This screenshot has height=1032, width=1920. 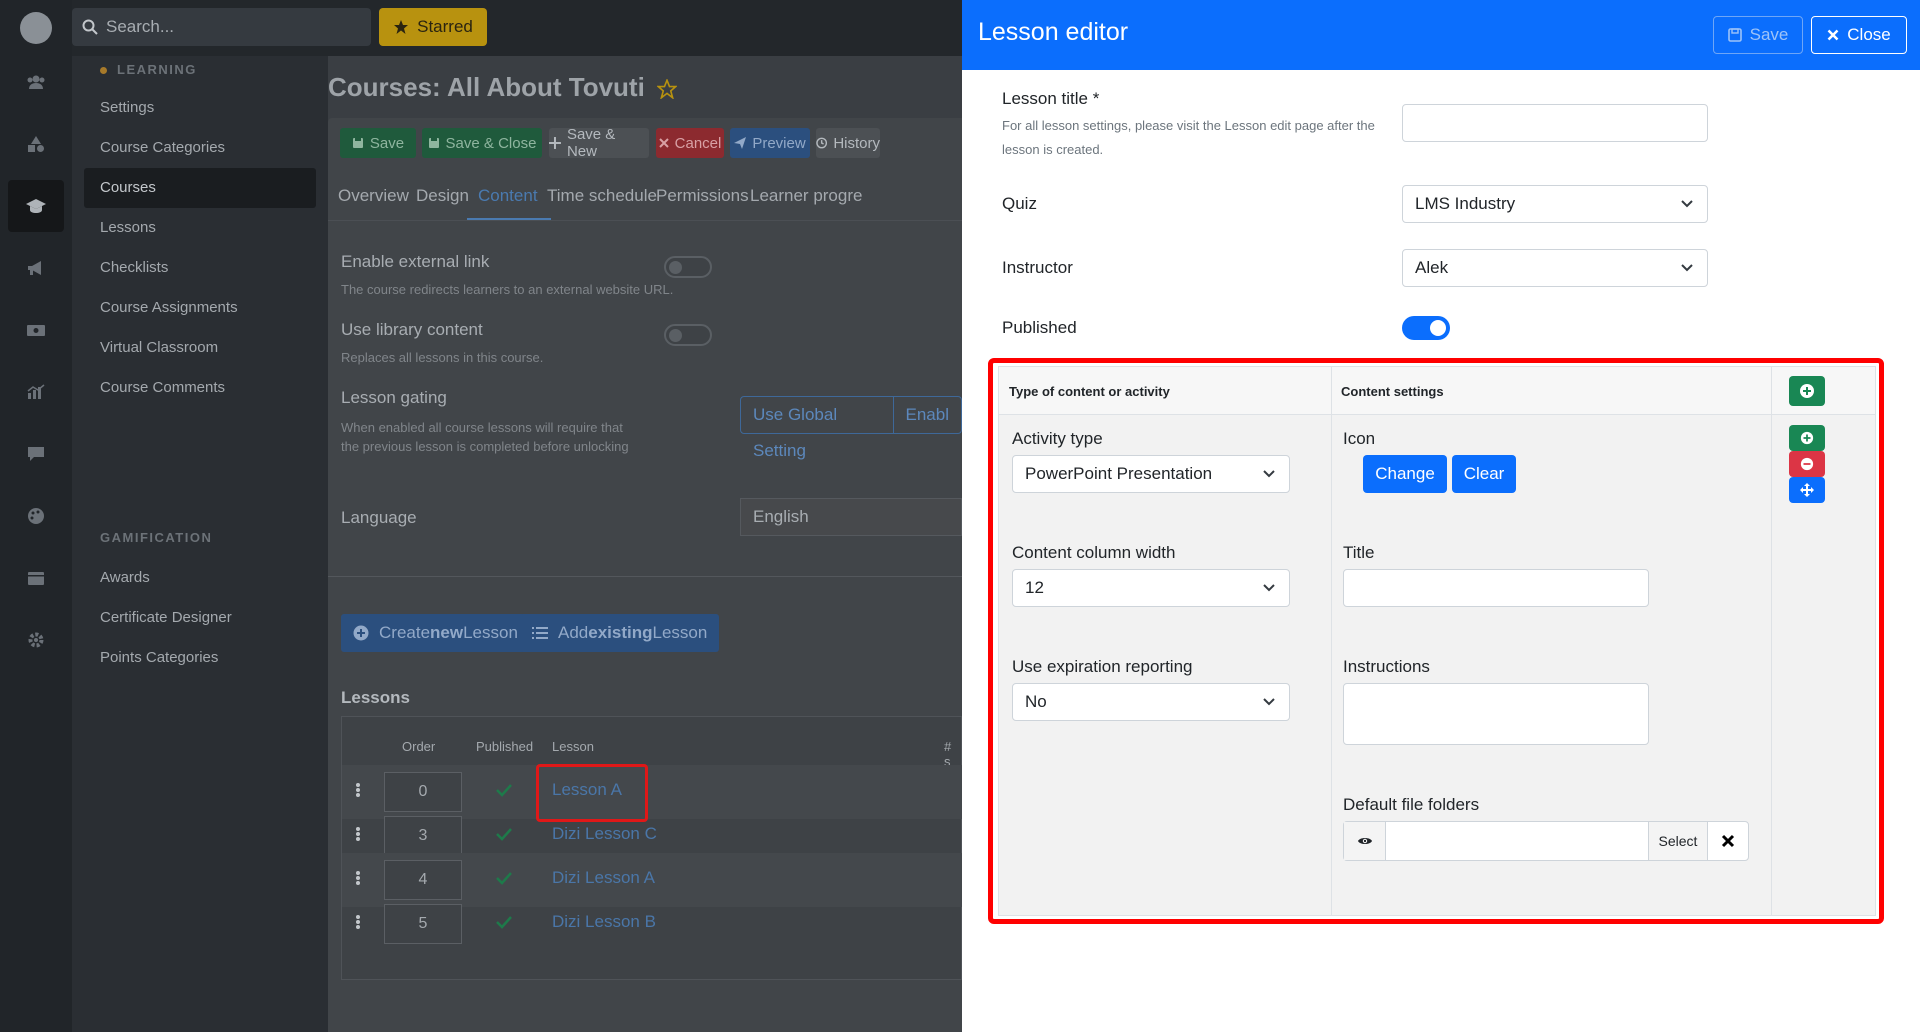 I want to click on users-icon, so click(x=36, y=82).